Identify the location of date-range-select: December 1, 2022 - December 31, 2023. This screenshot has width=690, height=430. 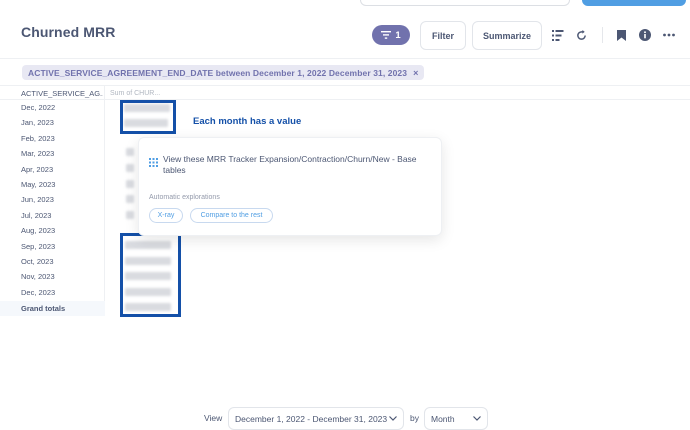
(316, 418).